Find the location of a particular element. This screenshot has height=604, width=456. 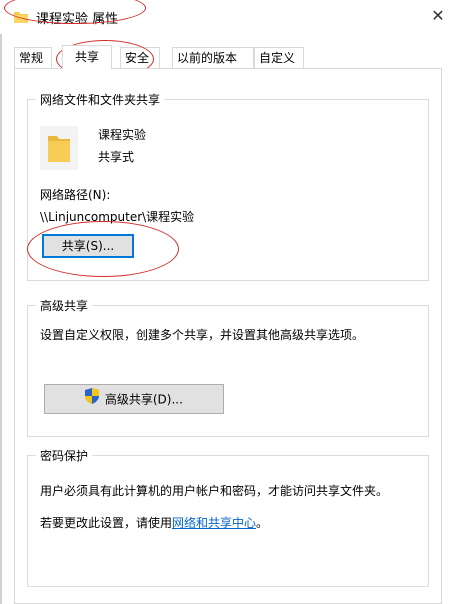

advanced-sharing-description: 设置自定义权限，创建多个共享，并设置其他高级共享选项。 is located at coordinates (202, 335).